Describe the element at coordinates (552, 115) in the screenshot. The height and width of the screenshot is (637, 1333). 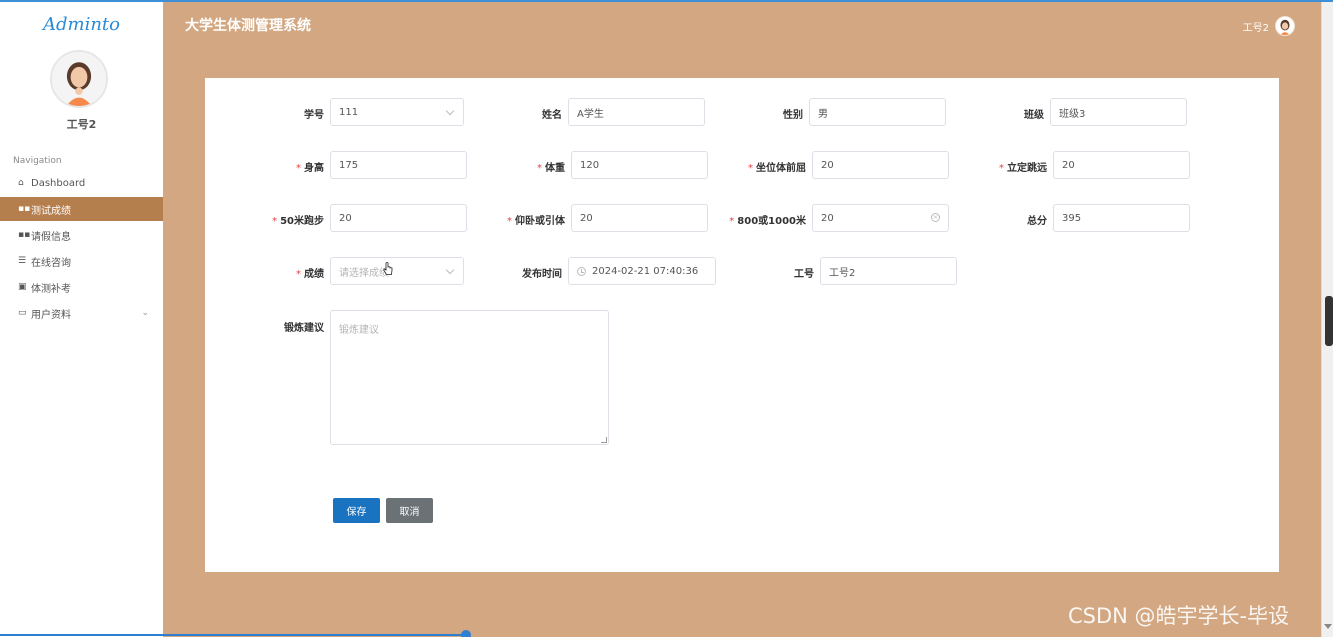
I see `name-label: 姓名` at that location.